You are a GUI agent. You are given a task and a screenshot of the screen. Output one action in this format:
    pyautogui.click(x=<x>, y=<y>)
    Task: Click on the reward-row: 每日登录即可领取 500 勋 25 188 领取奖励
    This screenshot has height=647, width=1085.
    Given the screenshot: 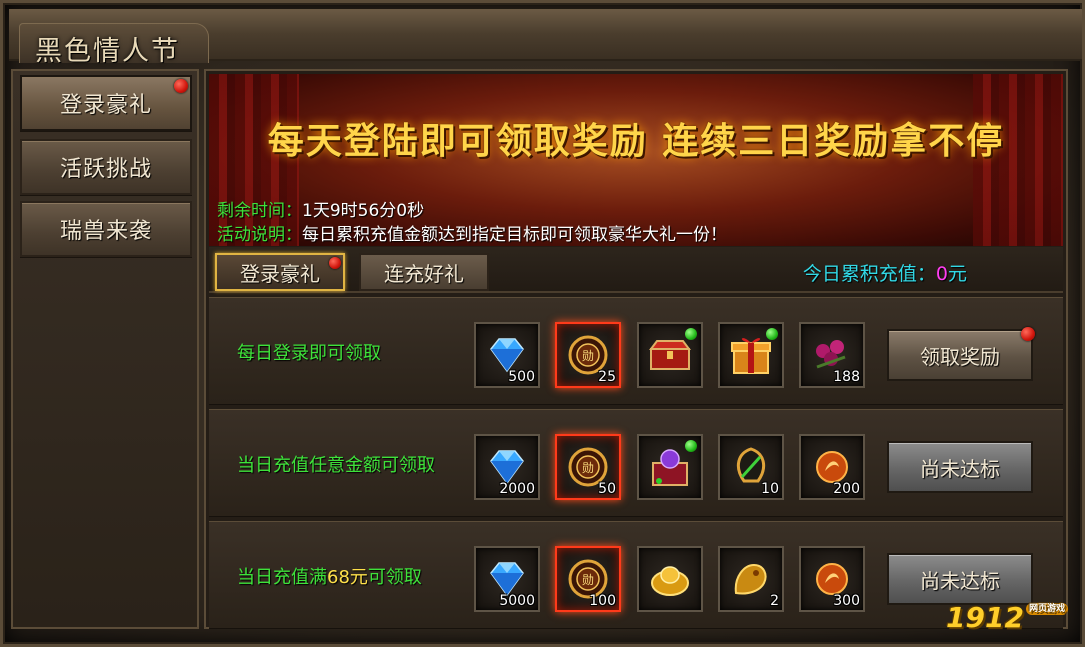 What is the action you would take?
    pyautogui.click(x=636, y=351)
    